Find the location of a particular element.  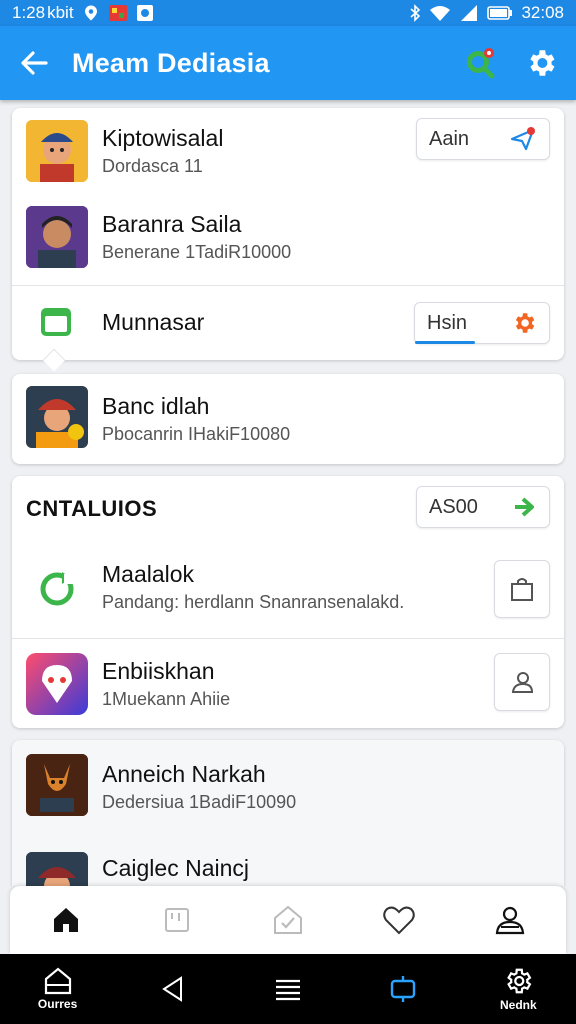

send-icon is located at coordinates (523, 139).